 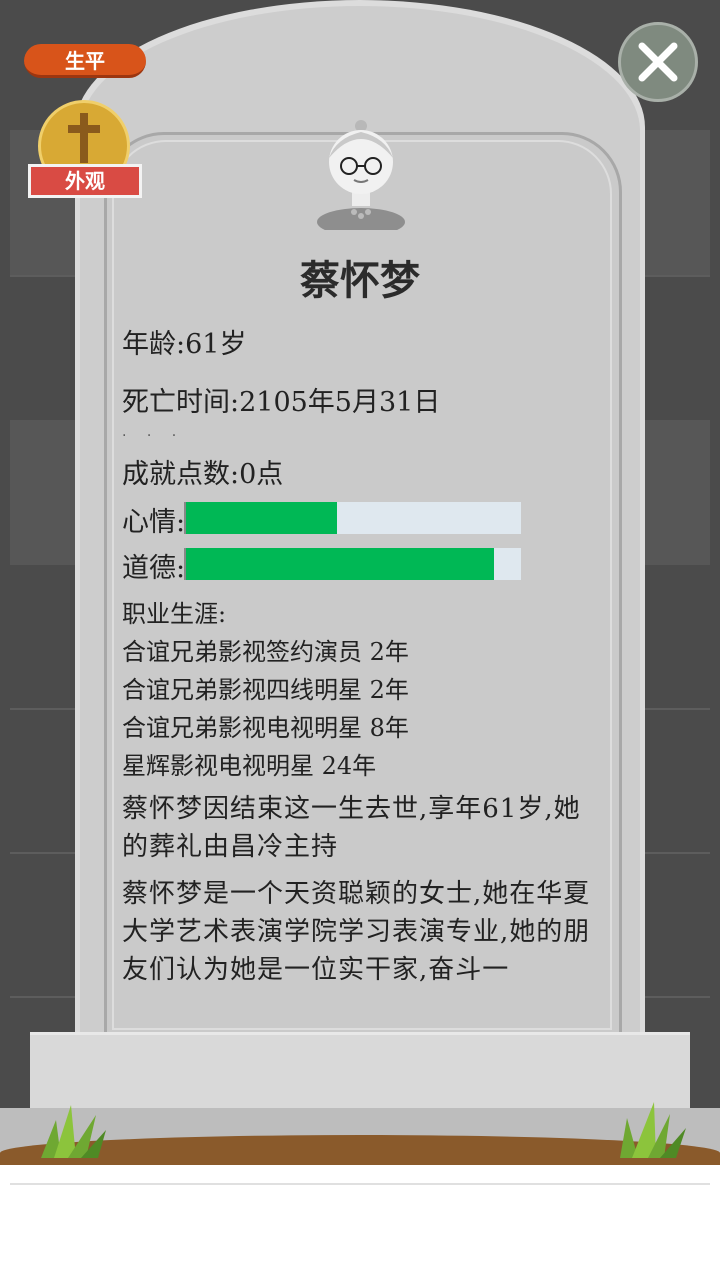 I want to click on grass-left-icon, so click(x=73, y=1131).